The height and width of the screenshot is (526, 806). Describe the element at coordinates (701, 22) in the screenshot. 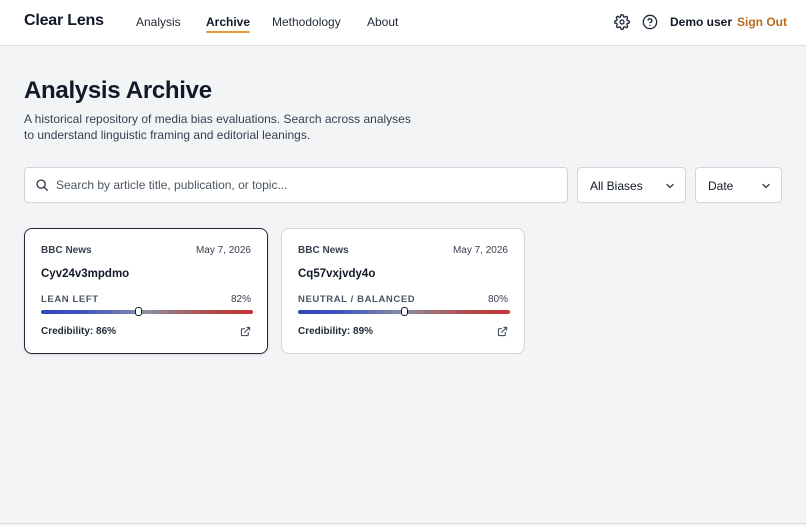

I see `user-name: Demo user` at that location.